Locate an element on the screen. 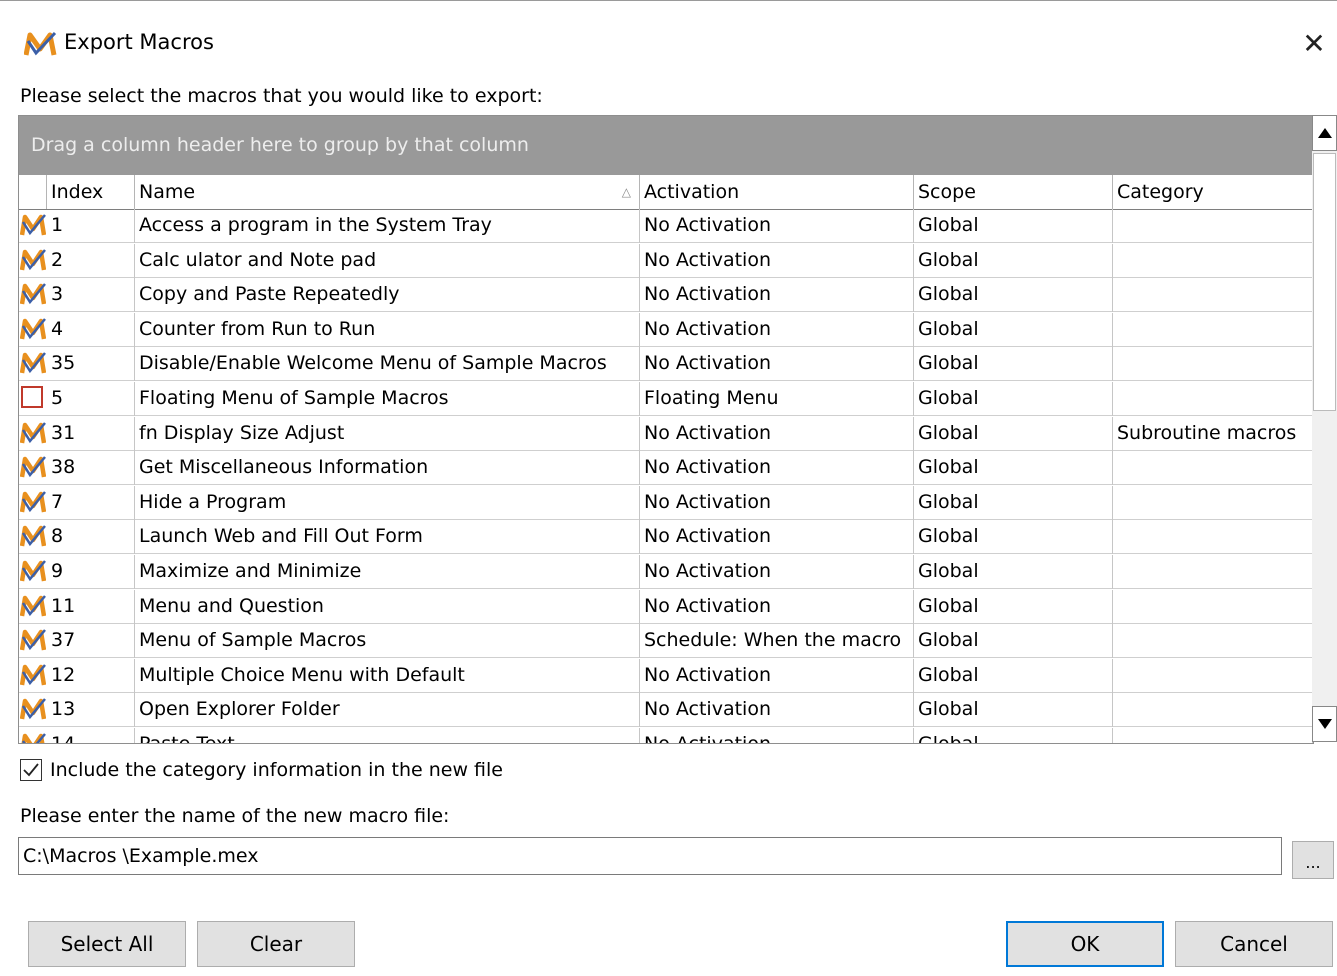 The image size is (1337, 976). checkmark-icon is located at coordinates (31, 770).